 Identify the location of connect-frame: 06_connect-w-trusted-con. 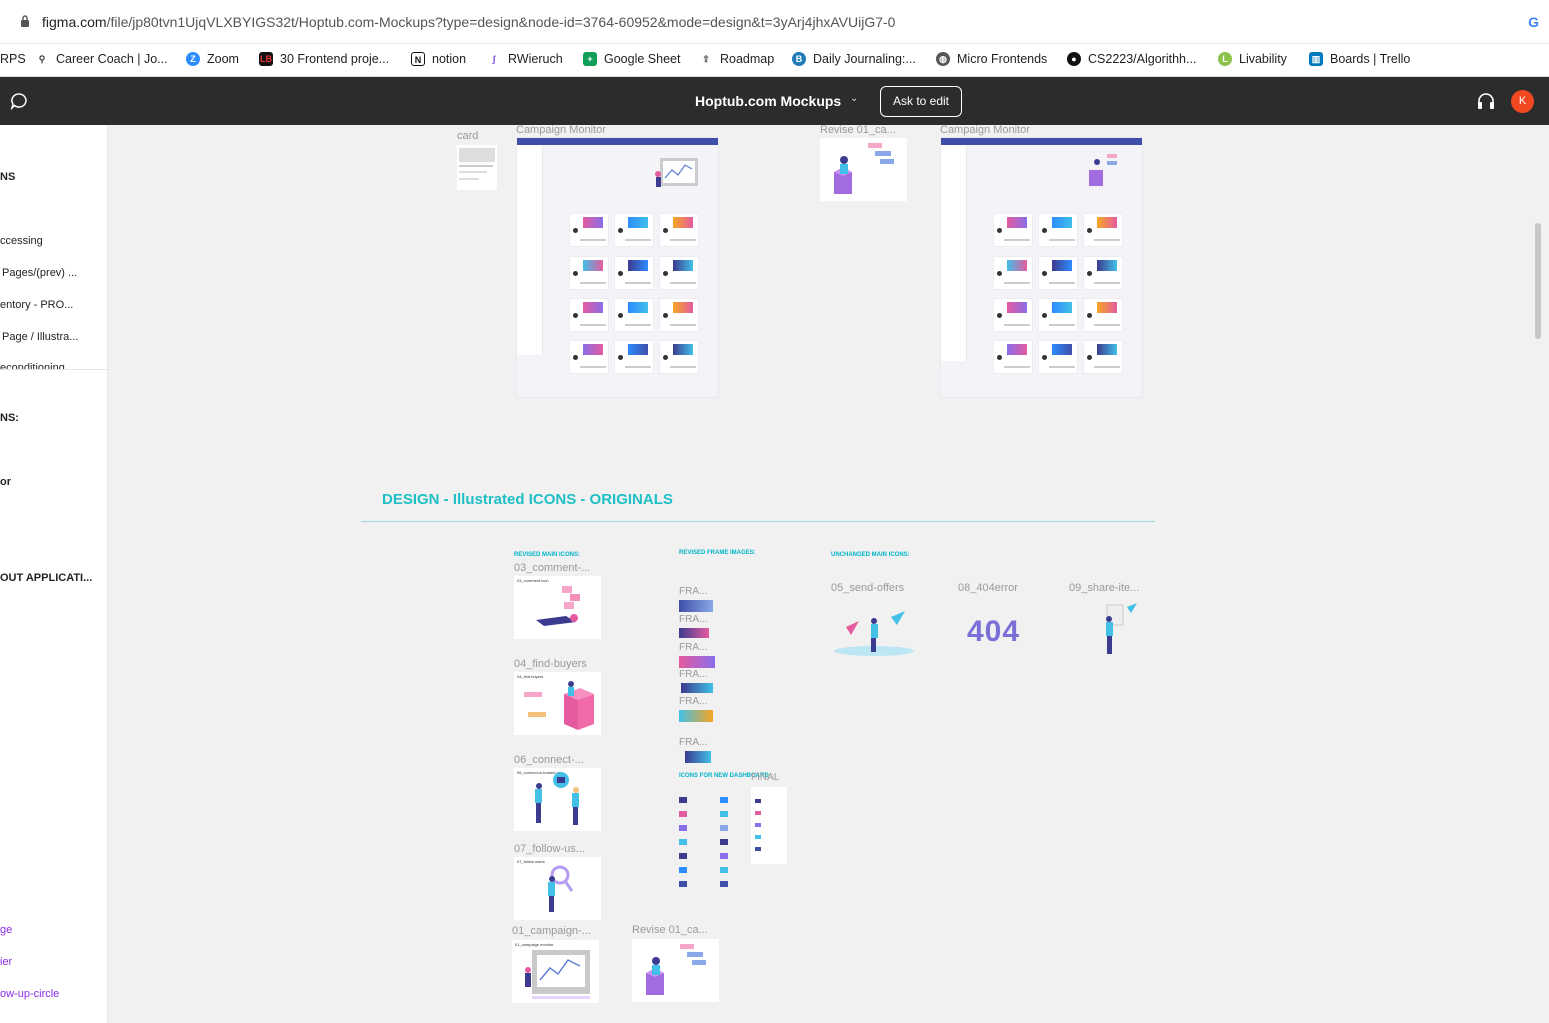
(557, 799).